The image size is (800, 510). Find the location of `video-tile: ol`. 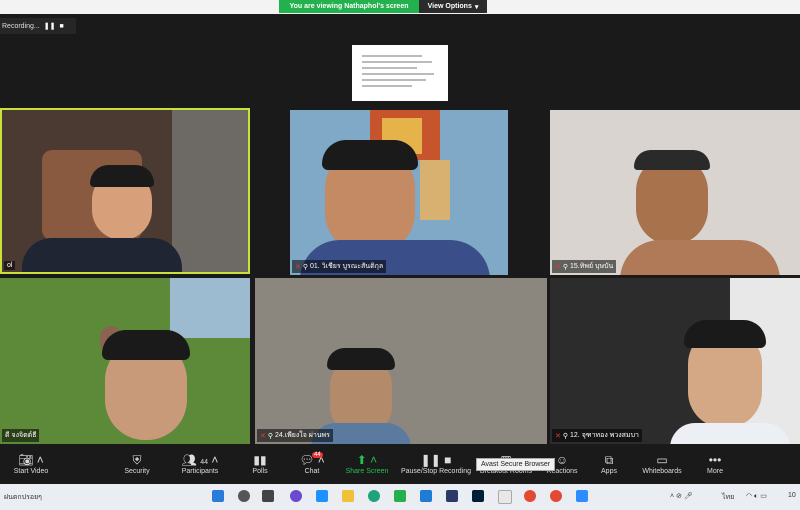

video-tile: ol is located at coordinates (125, 191).